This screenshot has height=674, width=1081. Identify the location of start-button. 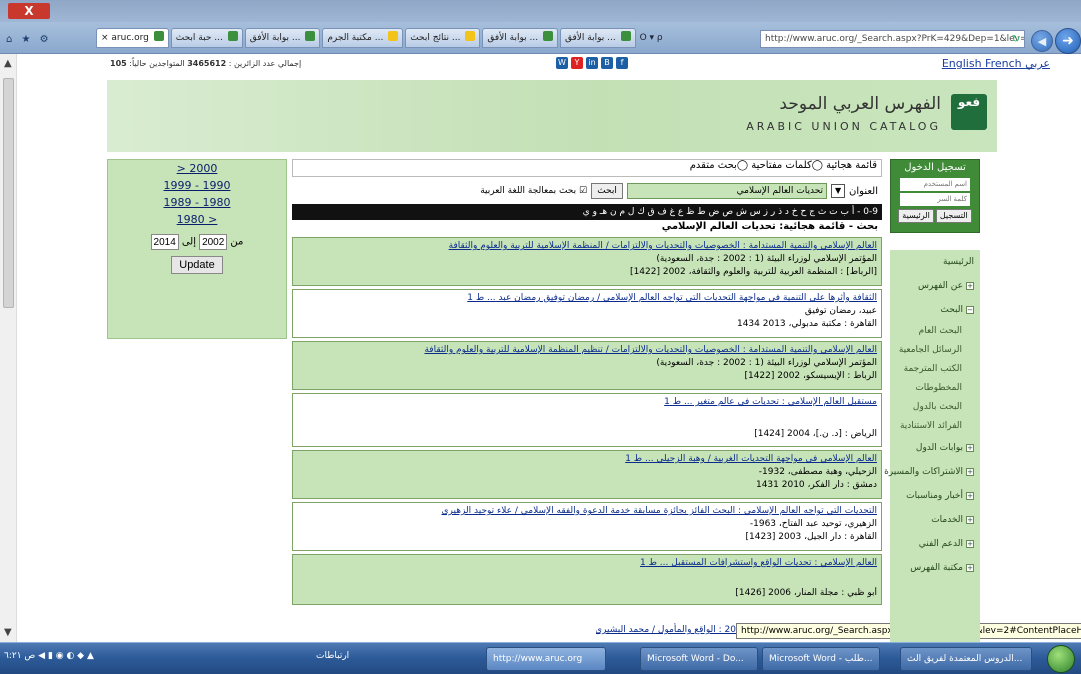
(1061, 659).